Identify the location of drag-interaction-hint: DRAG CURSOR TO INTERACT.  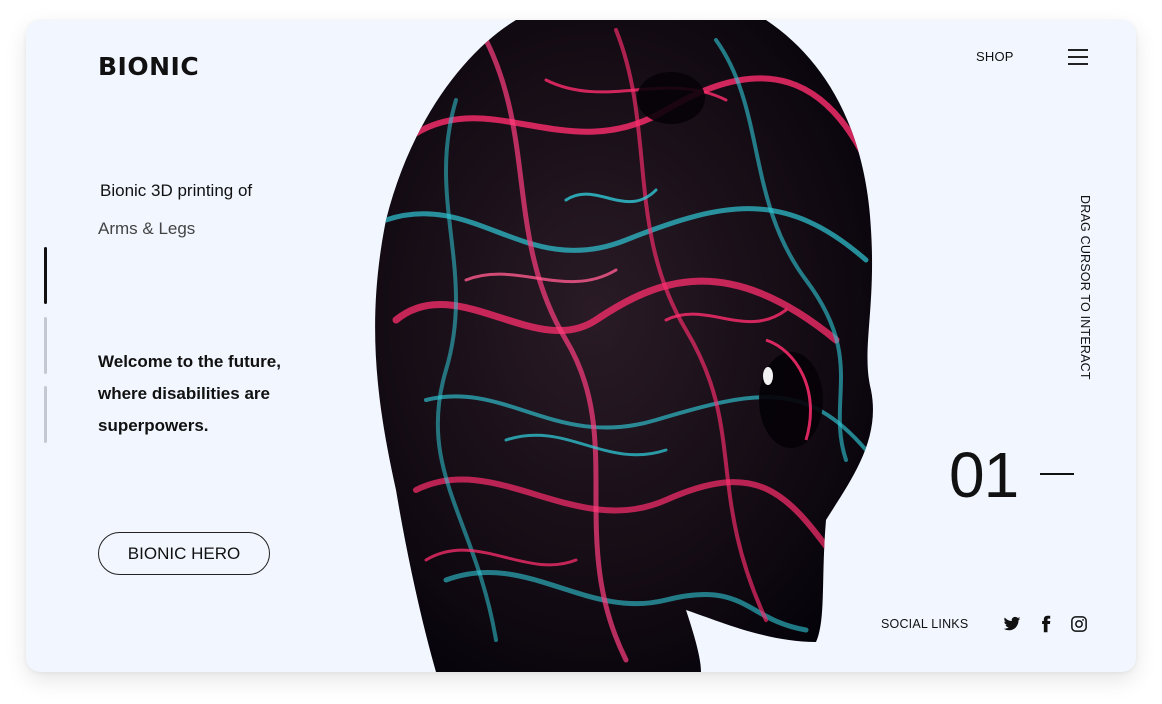
(1085, 287).